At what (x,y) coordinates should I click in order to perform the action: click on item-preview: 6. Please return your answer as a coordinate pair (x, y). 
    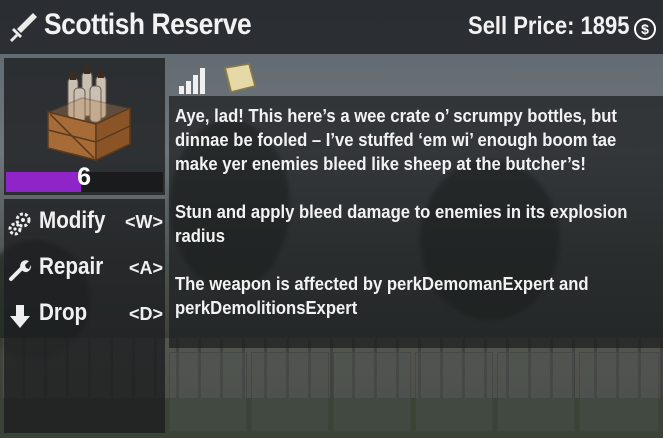
    Looking at the image, I should click on (84, 126).